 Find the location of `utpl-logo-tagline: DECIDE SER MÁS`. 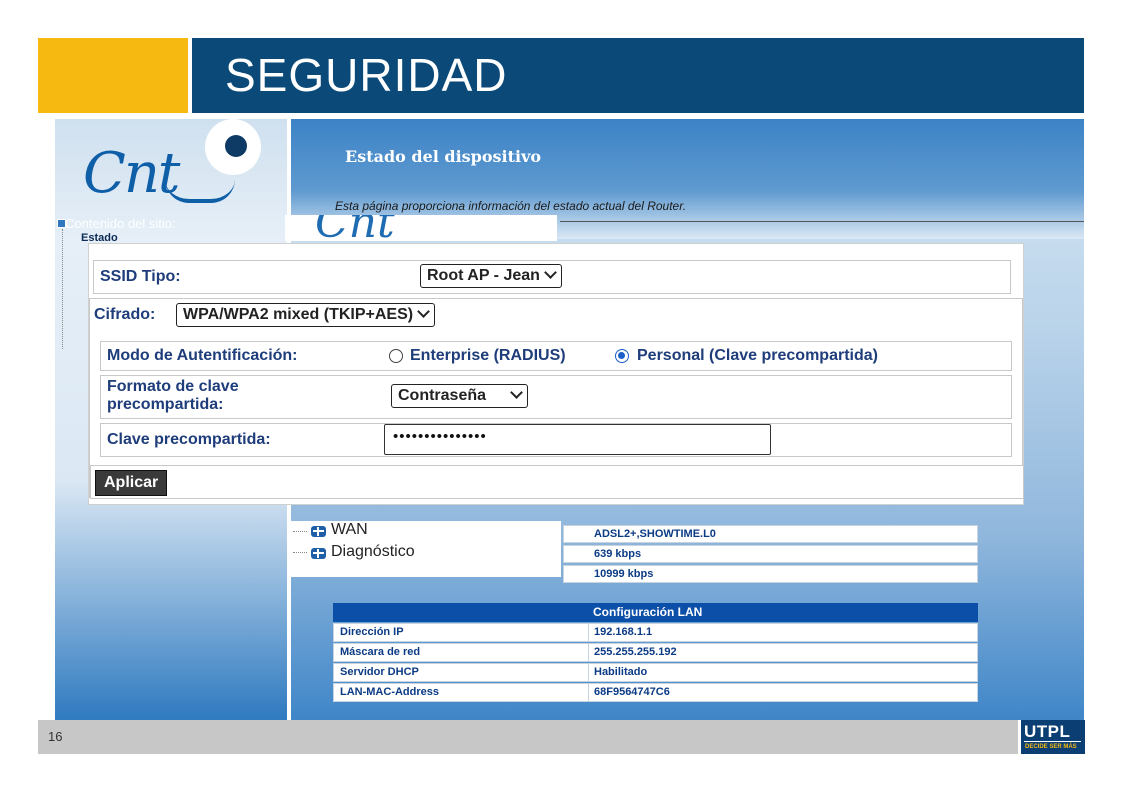

utpl-logo-tagline: DECIDE SER MÁS is located at coordinates (1051, 747).